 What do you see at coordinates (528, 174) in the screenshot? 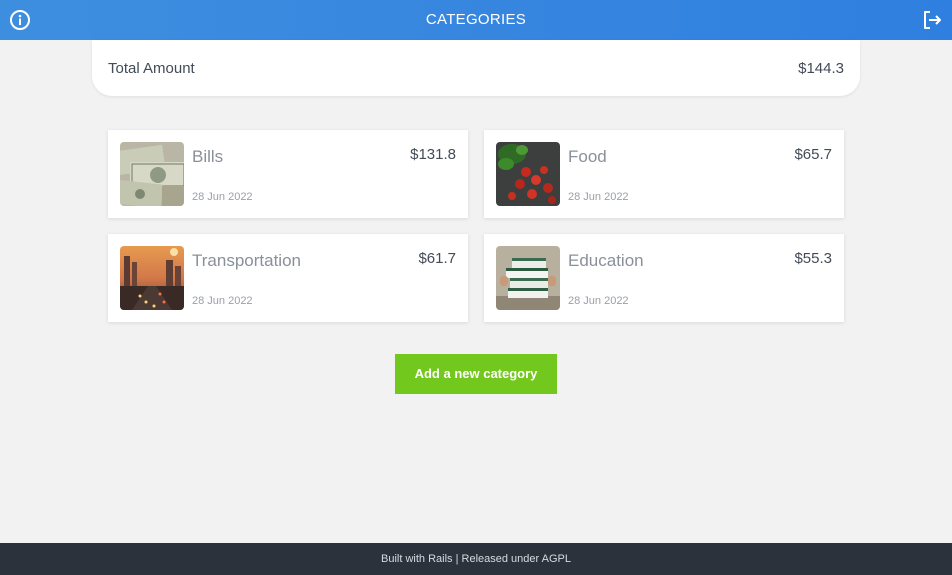
I see `vegetables-image` at bounding box center [528, 174].